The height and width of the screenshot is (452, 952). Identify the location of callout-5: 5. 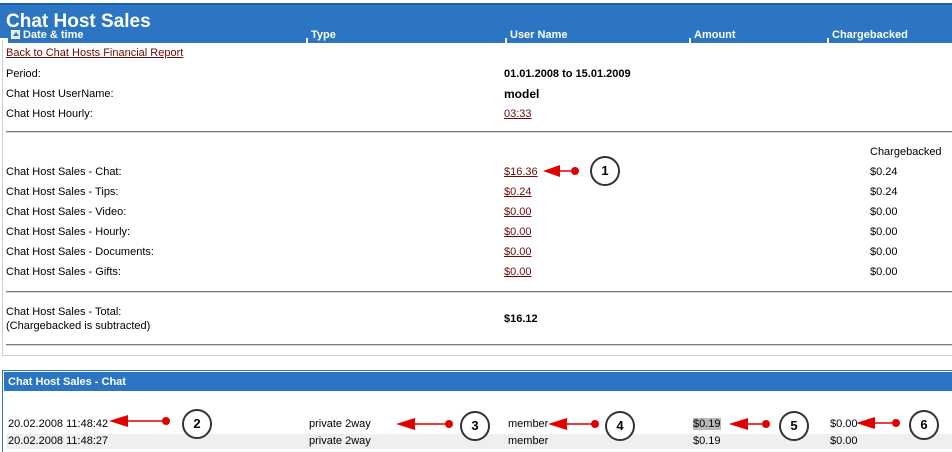
(794, 426).